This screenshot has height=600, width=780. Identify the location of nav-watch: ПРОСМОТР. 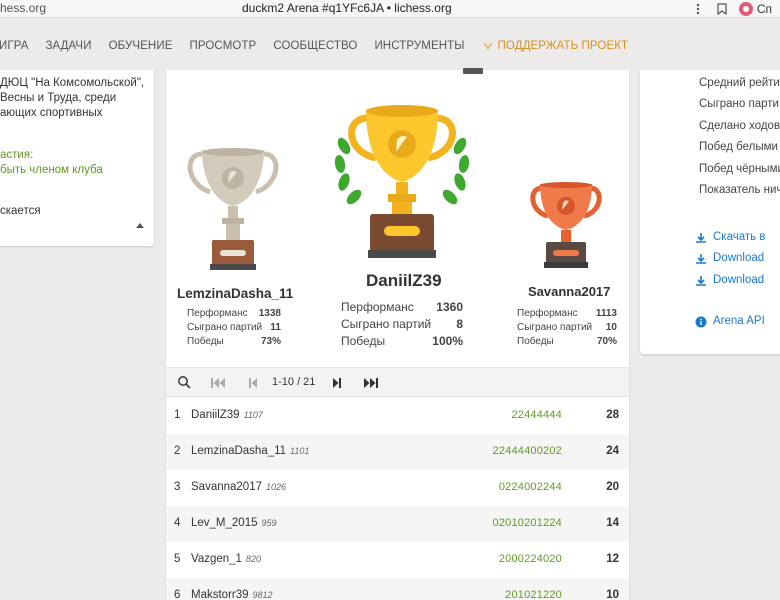
(222, 46).